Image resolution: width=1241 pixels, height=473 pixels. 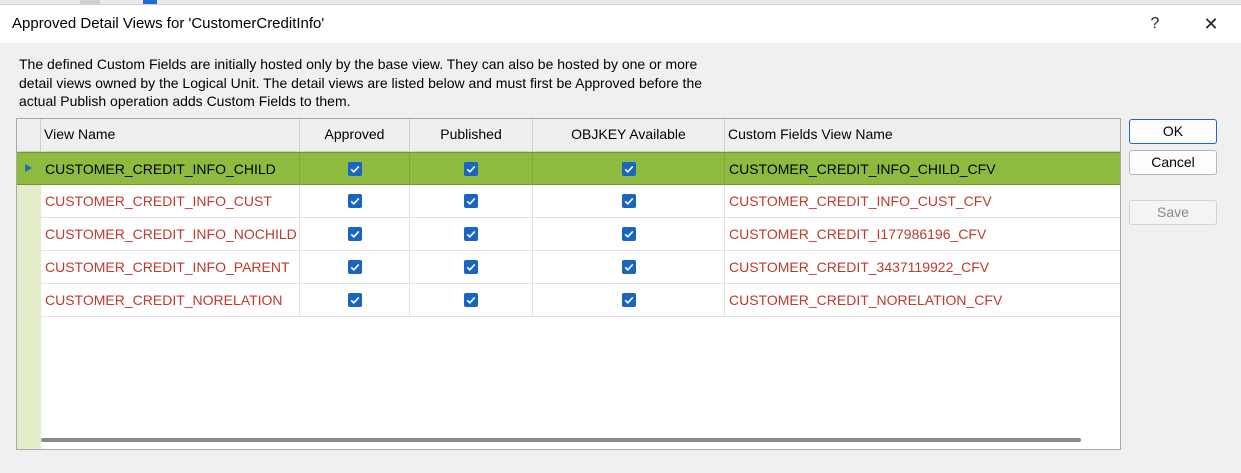 What do you see at coordinates (170, 169) in the screenshot?
I see `view-name-cell: CUSTOMER_CREDIT_INFO_CHILD` at bounding box center [170, 169].